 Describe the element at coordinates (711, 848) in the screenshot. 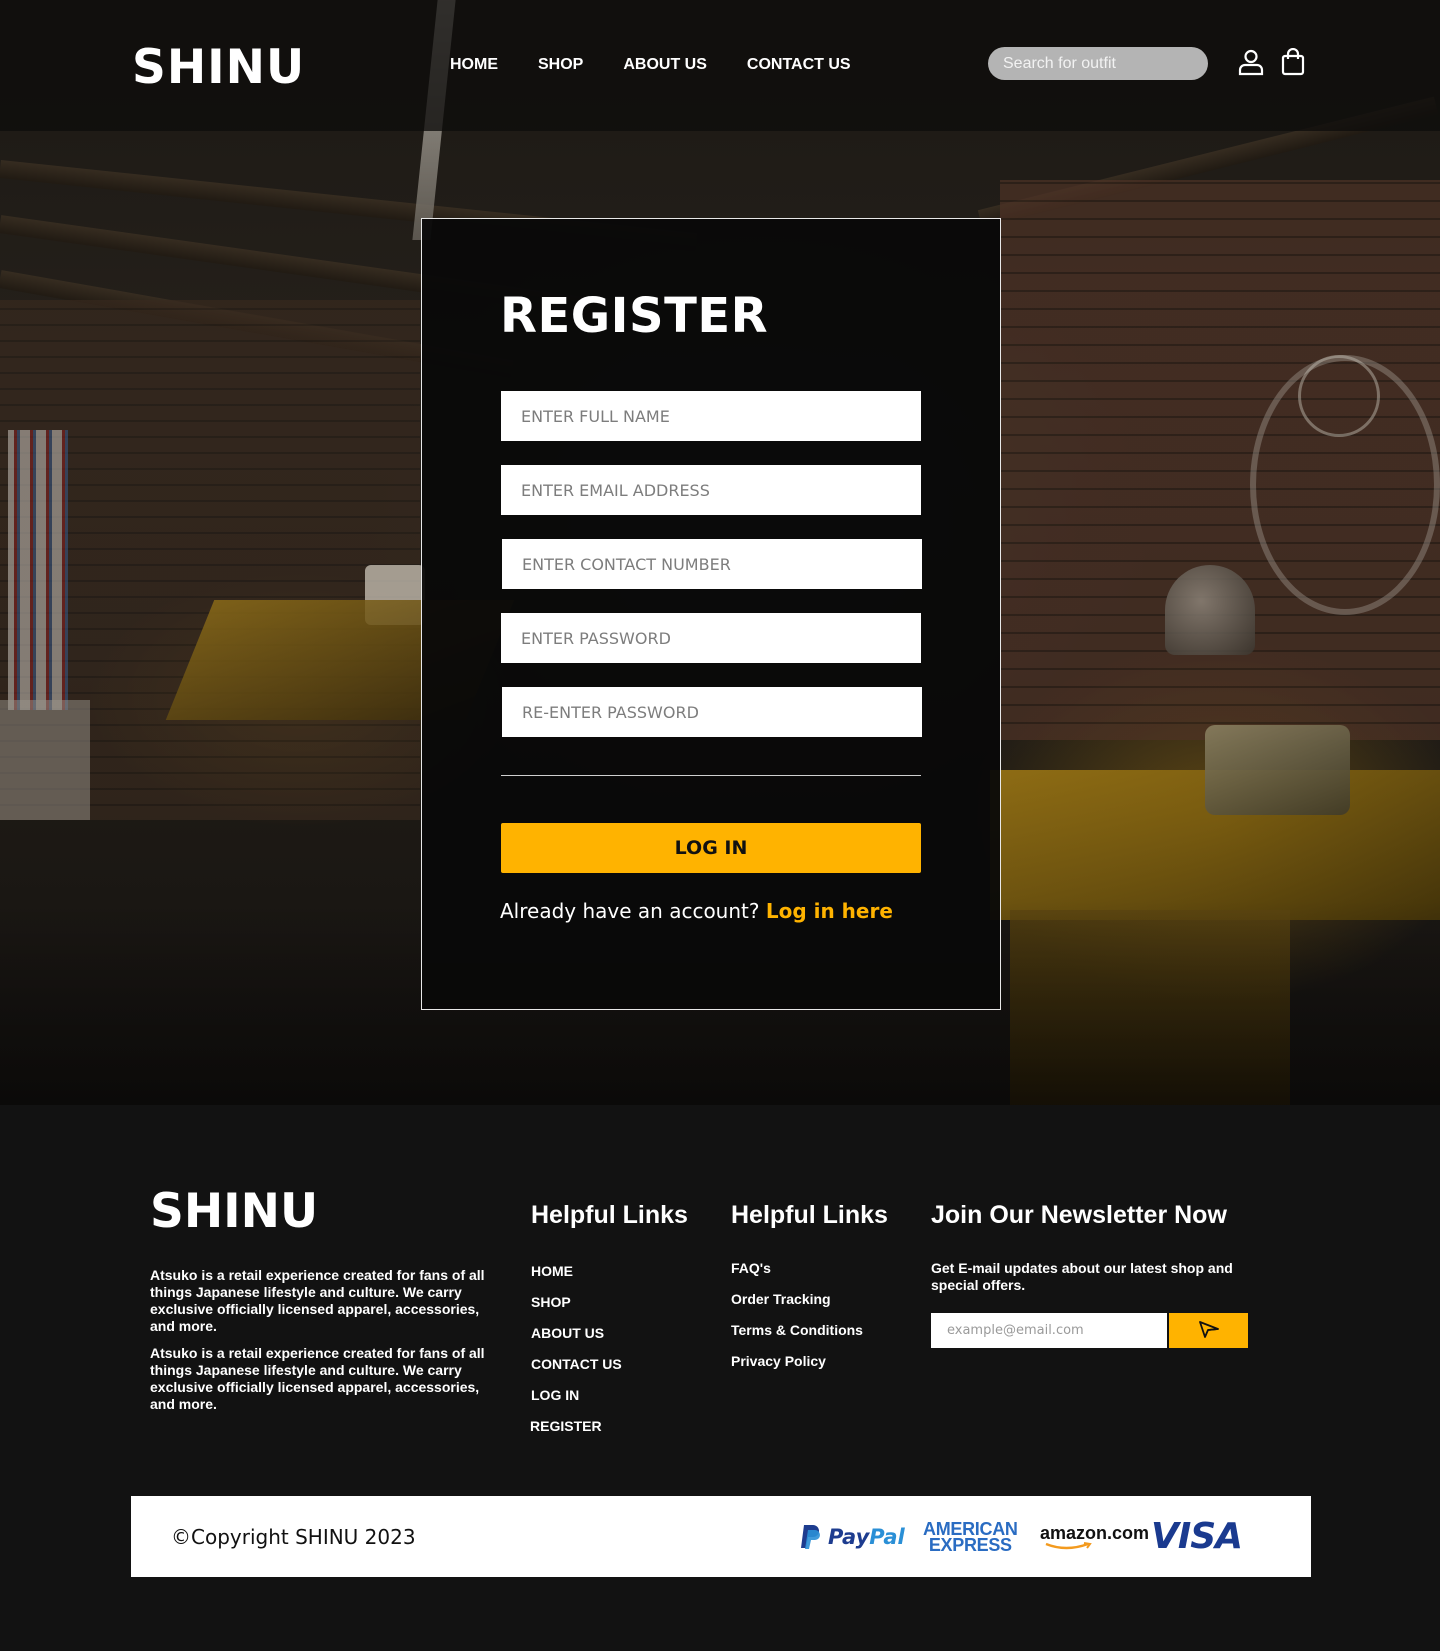

I see `login-button: LOG IN` at that location.